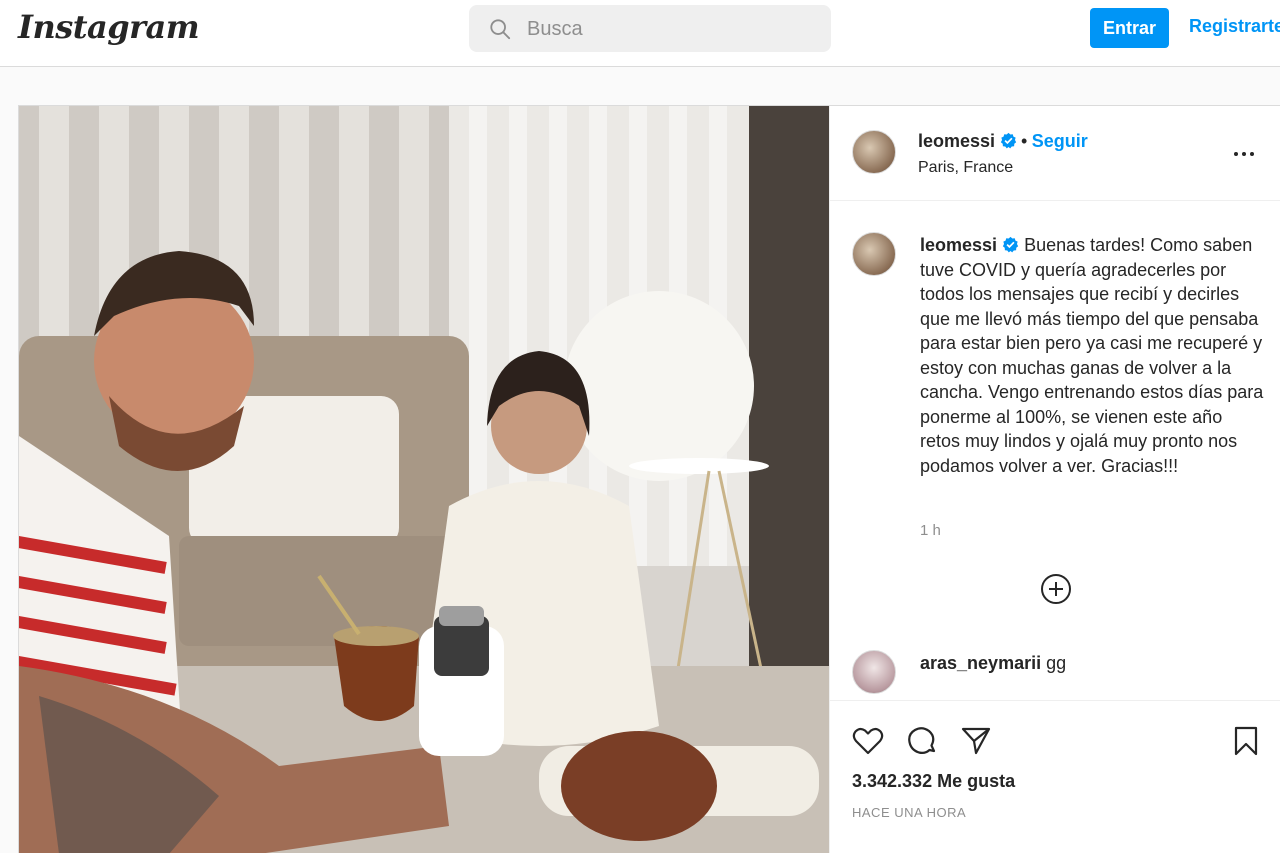 This screenshot has width=1280, height=853. I want to click on heart-icon, so click(868, 741).